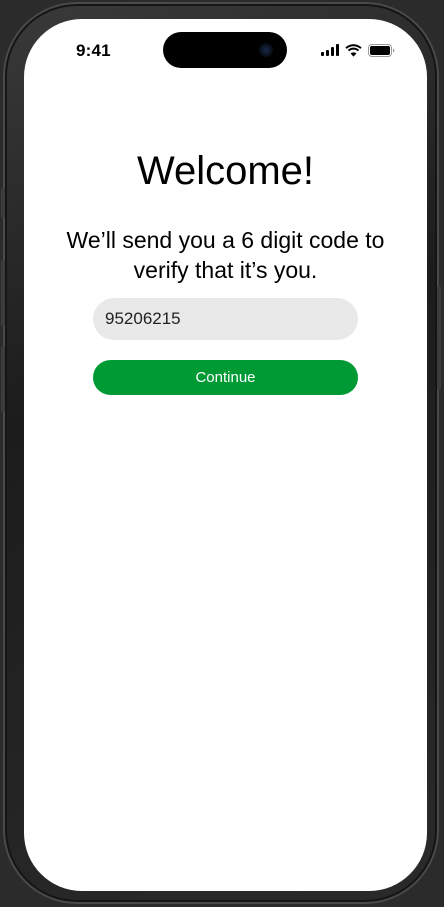  I want to click on verification-code-input, so click(225, 319).